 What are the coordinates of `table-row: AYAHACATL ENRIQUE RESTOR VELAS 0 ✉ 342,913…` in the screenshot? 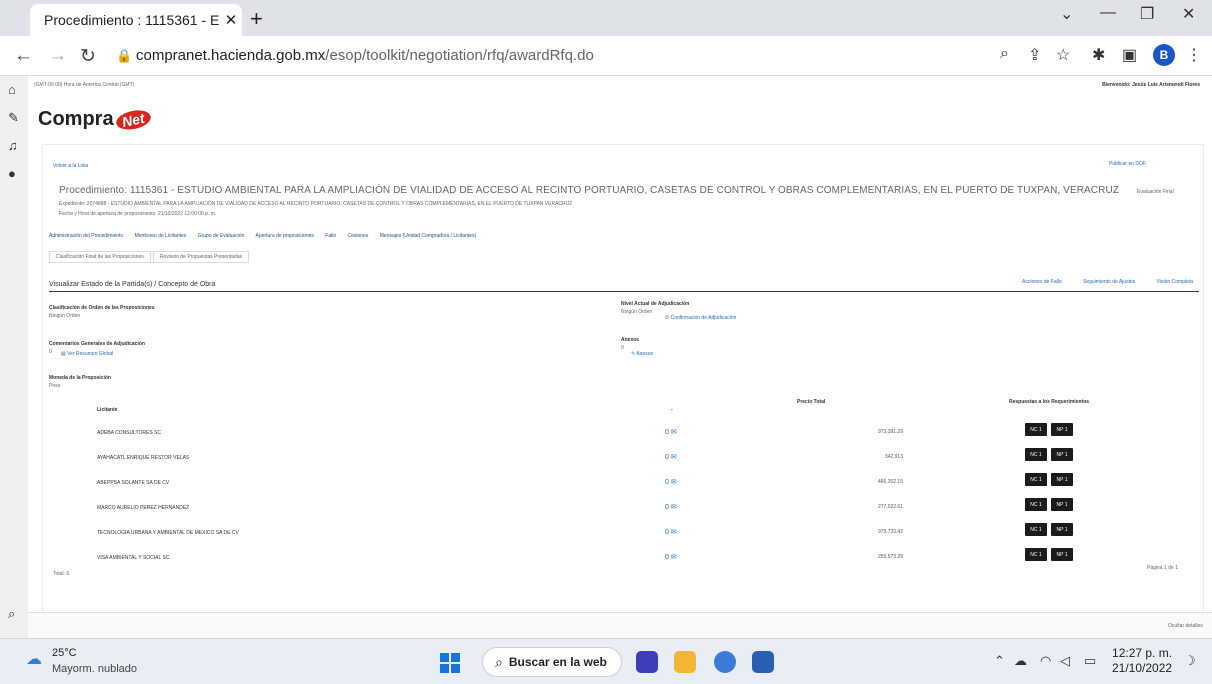 It's located at (623, 459).